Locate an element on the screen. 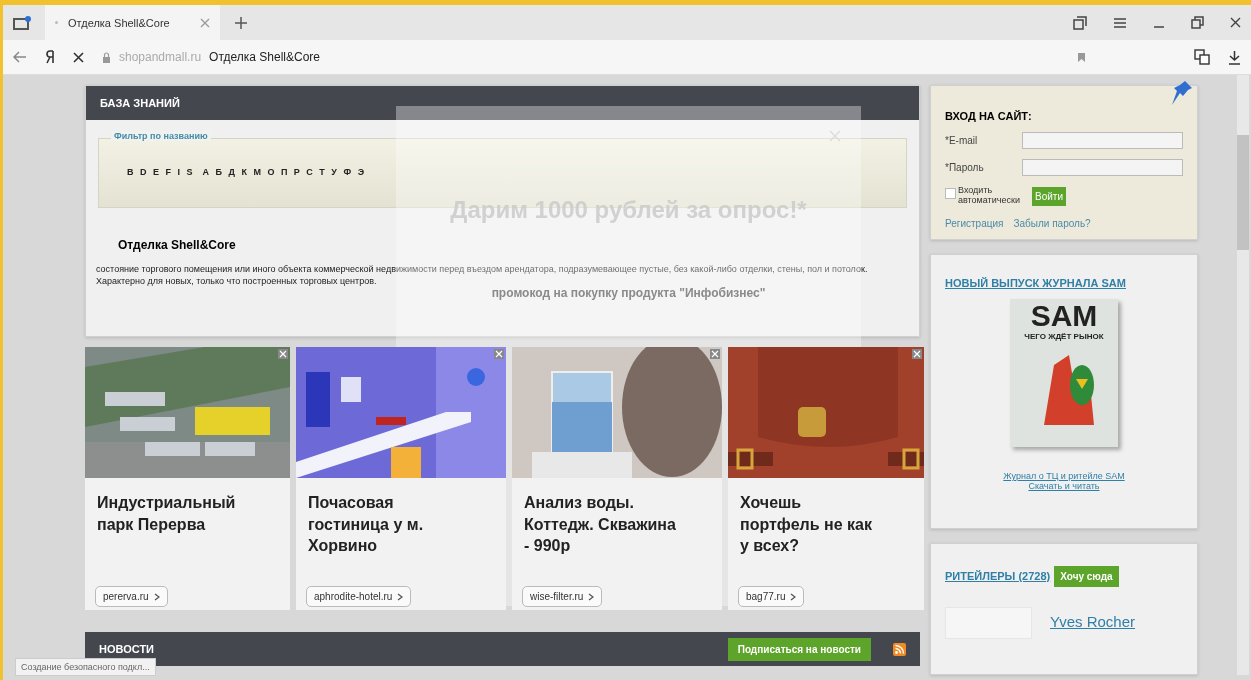 Image resolution: width=1251 pixels, height=680 pixels. ad-link: pererva.ru is located at coordinates (131, 596).